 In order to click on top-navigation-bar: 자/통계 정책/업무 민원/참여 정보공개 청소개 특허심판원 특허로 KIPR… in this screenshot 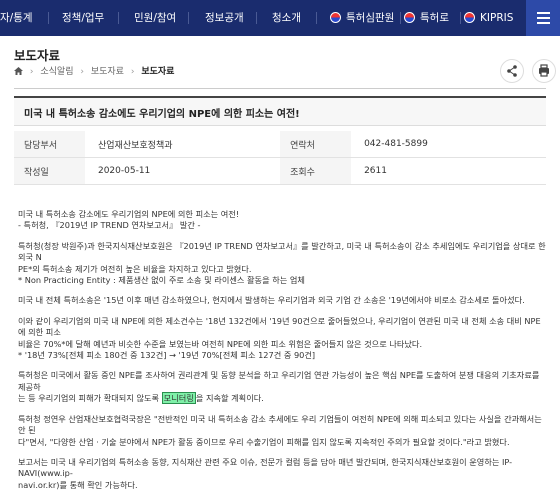, I will do `click(280, 18)`.